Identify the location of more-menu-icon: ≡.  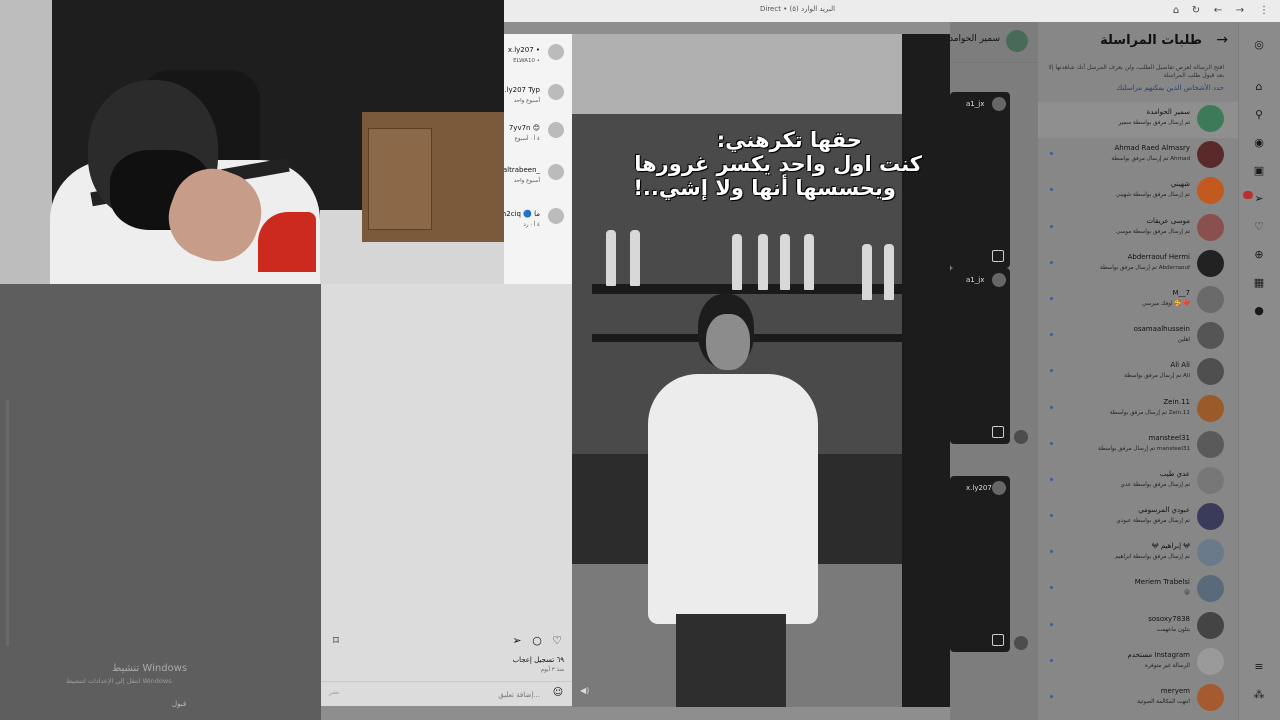
(1259, 667).